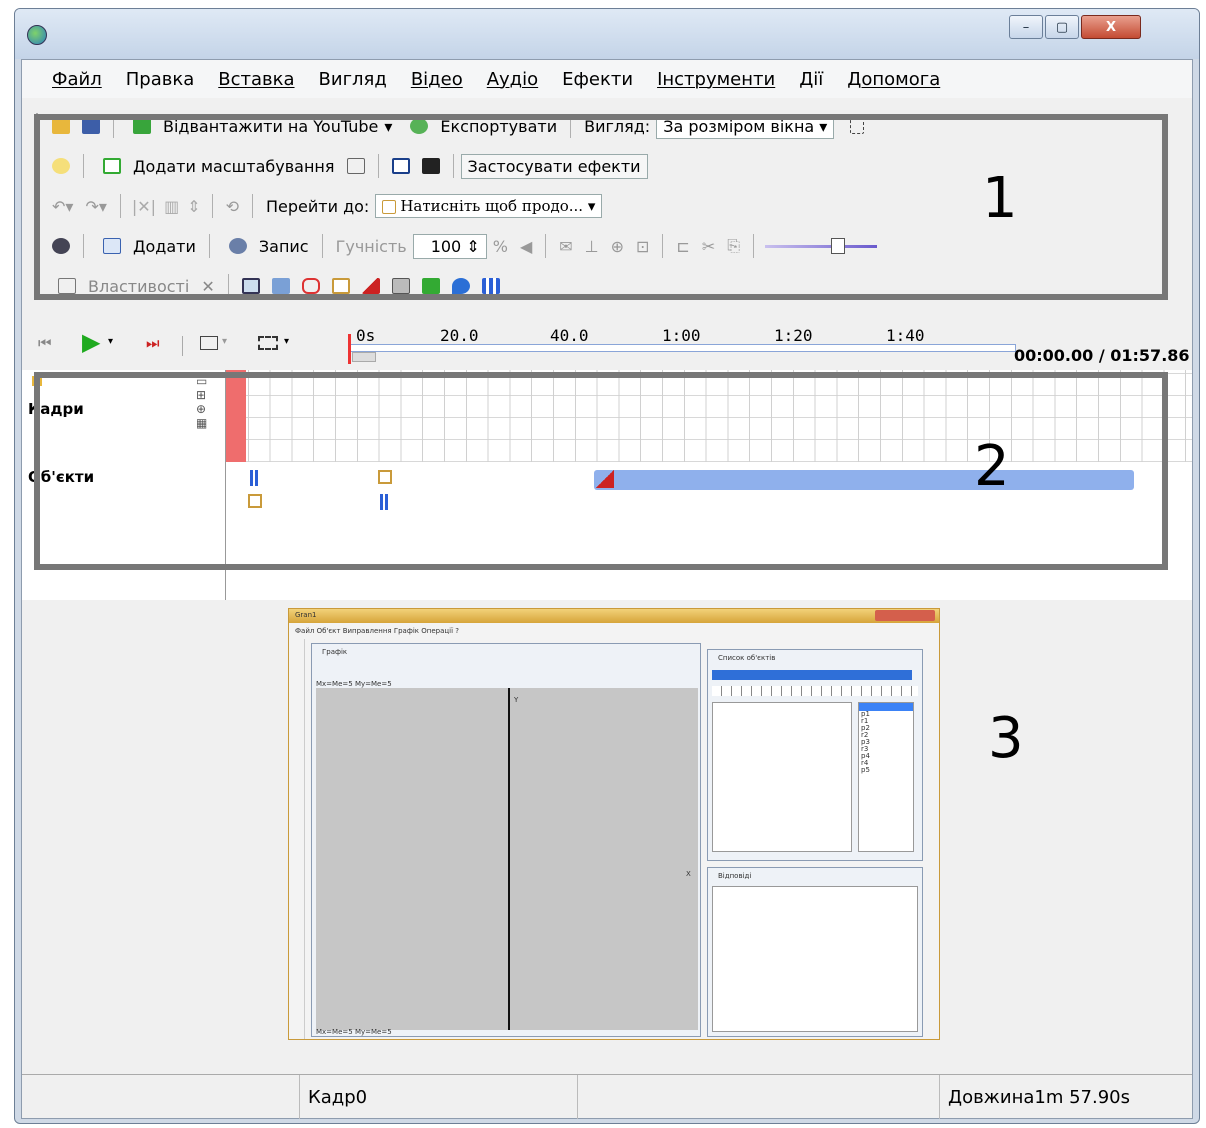 This screenshot has width=1206, height=1128. I want to click on minimize-button: –, so click(1026, 27).